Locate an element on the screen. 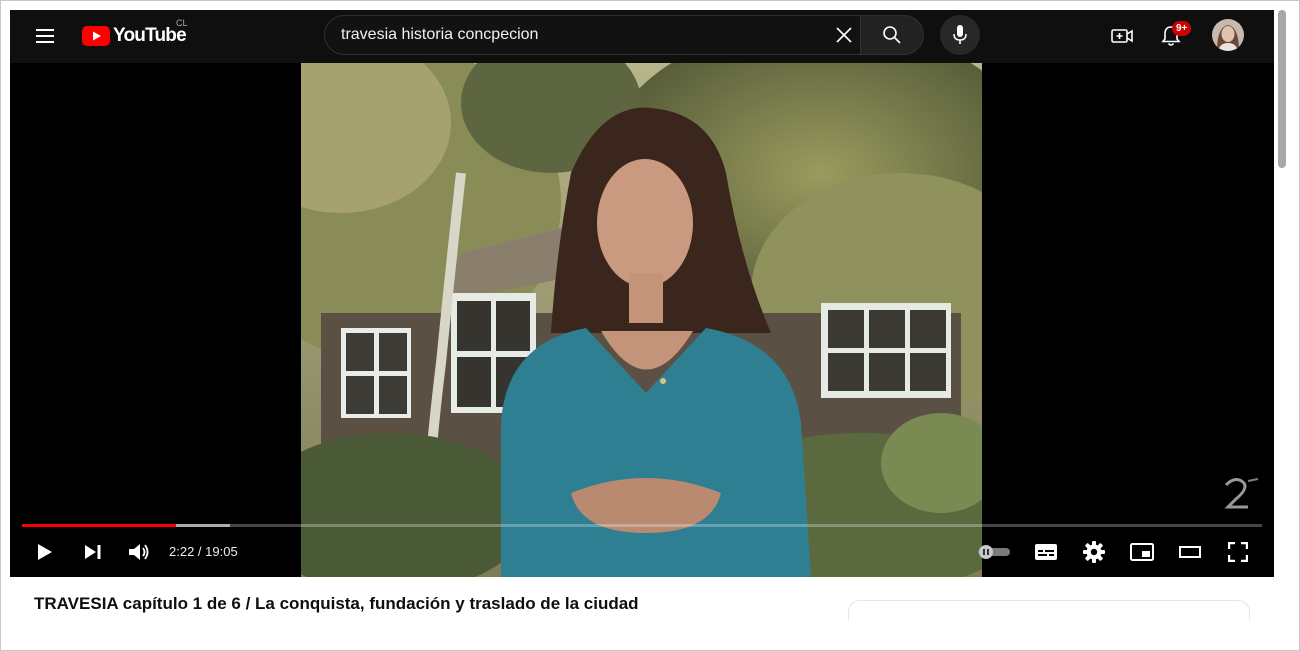 The height and width of the screenshot is (651, 1300). create-icon is located at coordinates (1122, 36).